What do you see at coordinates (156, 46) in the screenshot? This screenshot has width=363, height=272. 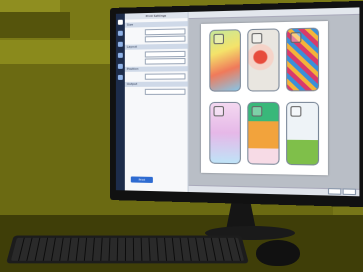 I see `section-layout: Layout` at bounding box center [156, 46].